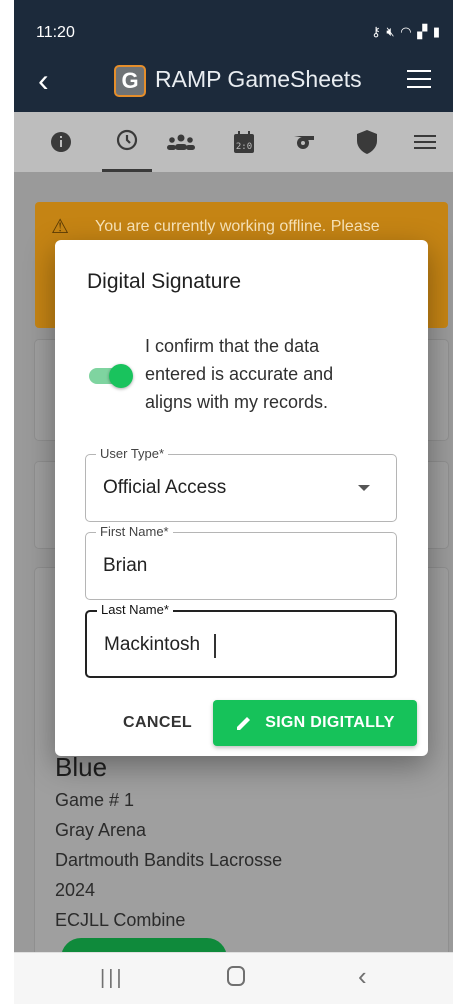  I want to click on wifi-icon: ◠, so click(406, 31).